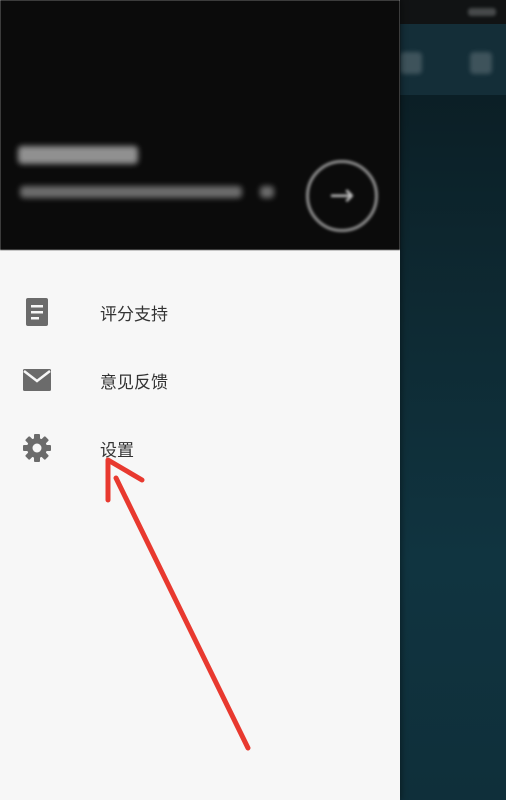  What do you see at coordinates (482, 12) in the screenshot?
I see `status-battery-icon` at bounding box center [482, 12].